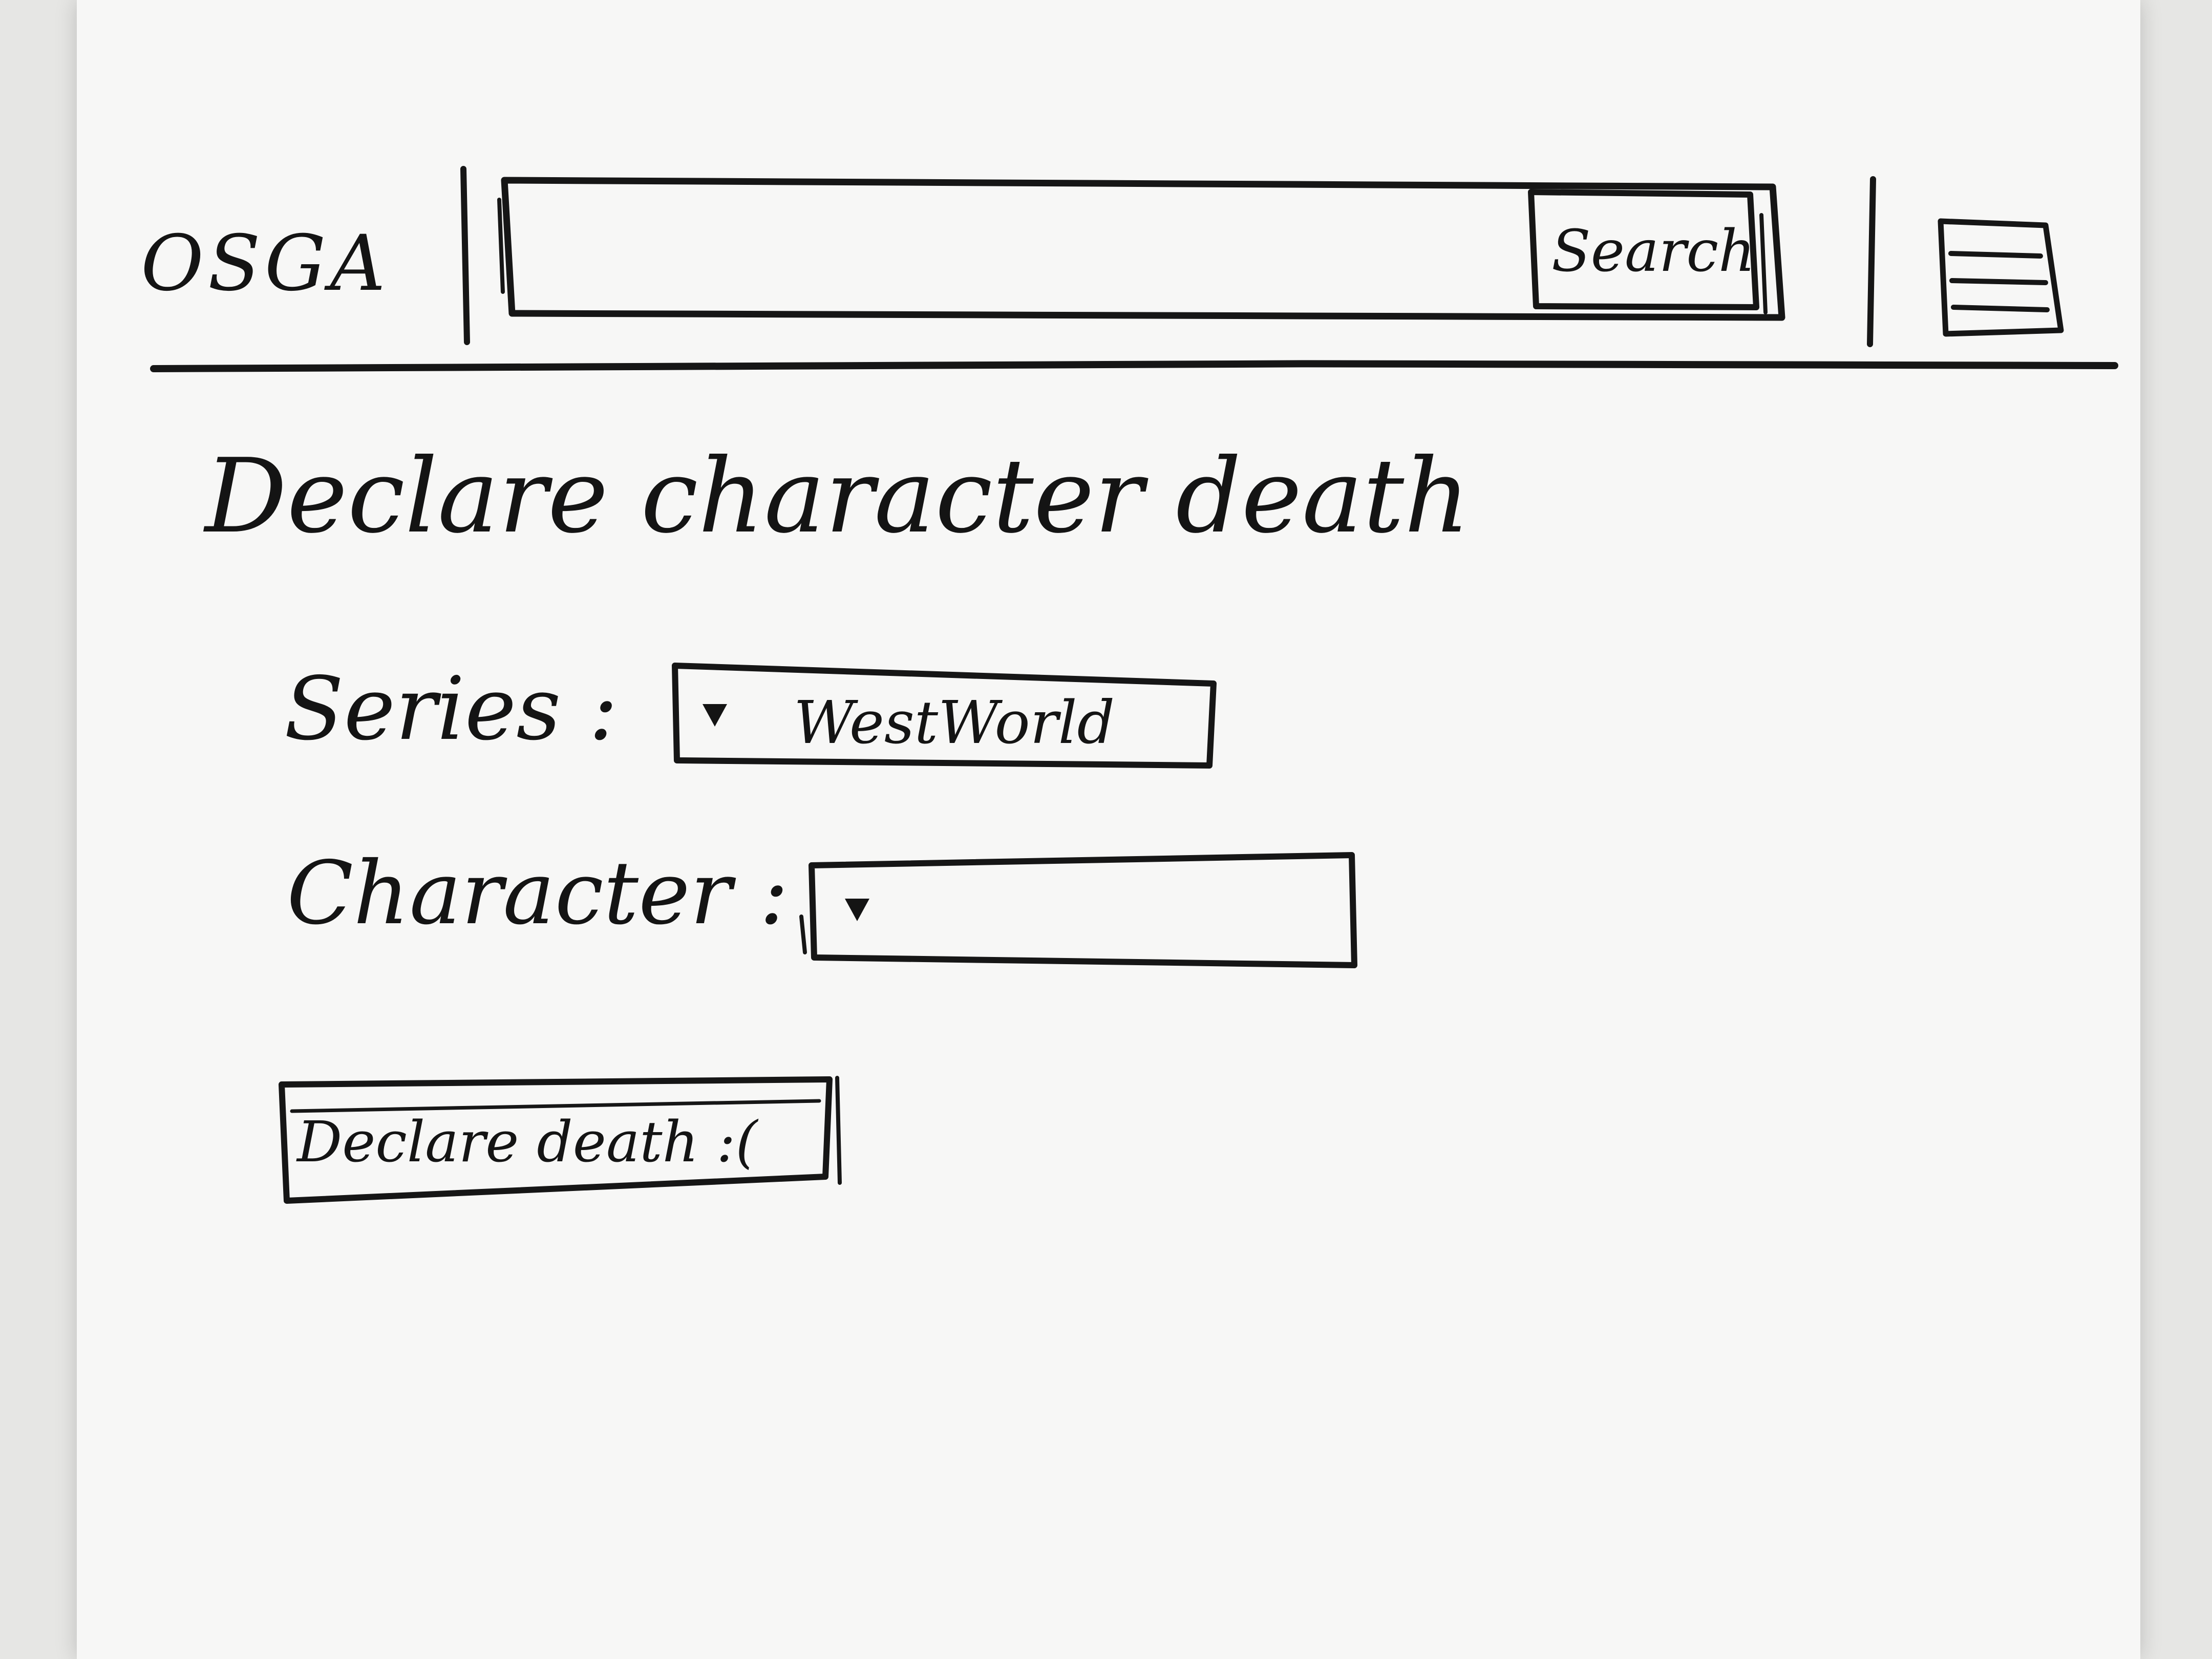  Describe the element at coordinates (465, 256) in the screenshot. I see `header-divider-left` at that location.